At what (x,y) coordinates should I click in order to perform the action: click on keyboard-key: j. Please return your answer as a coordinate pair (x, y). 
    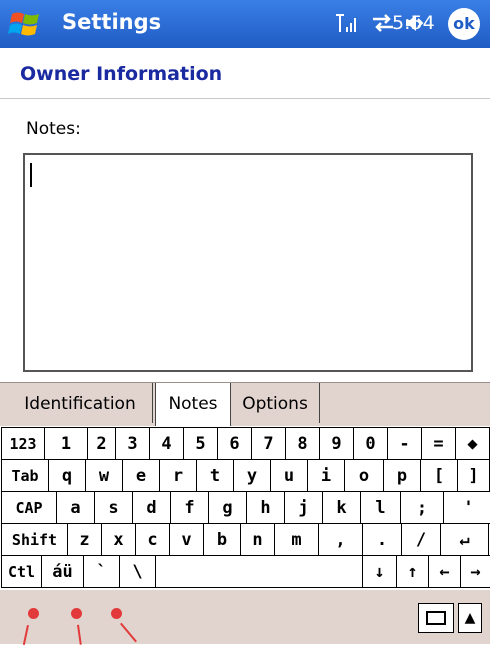
    Looking at the image, I should click on (303, 507).